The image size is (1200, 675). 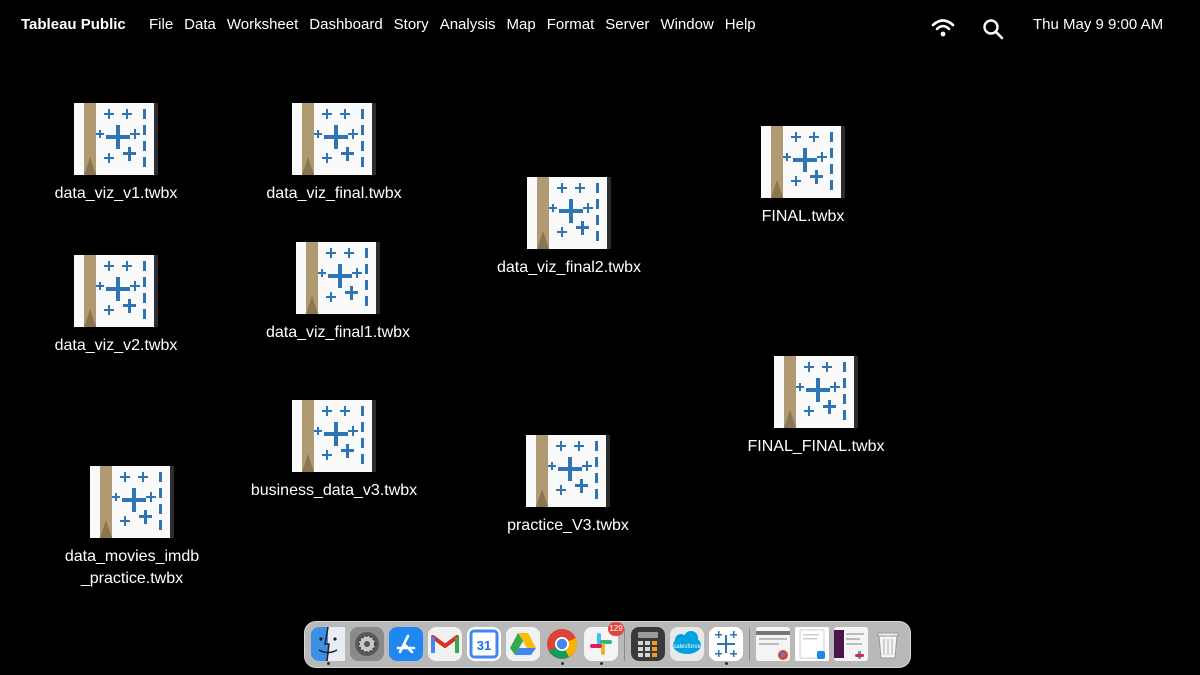 What do you see at coordinates (686, 24) in the screenshot?
I see `menu-window: Window` at bounding box center [686, 24].